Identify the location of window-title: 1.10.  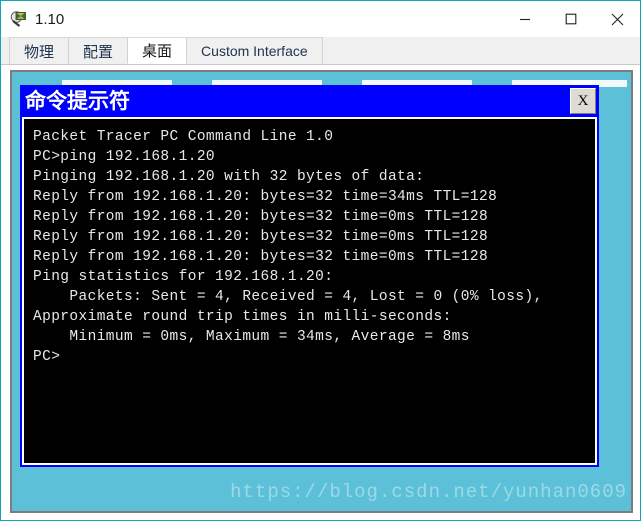
(50, 19).